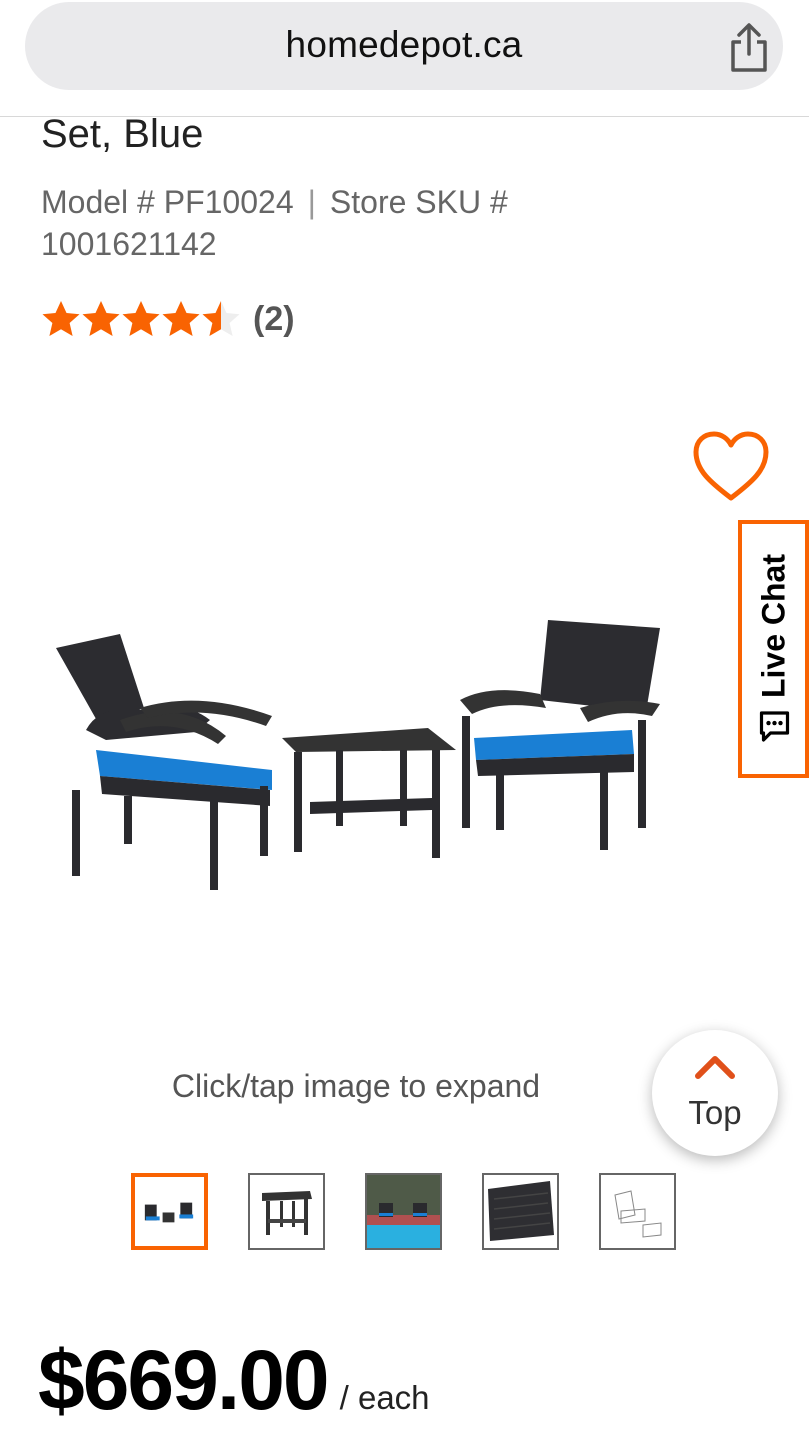  I want to click on image-expand-hint: Click/tap image to expand, so click(356, 1086).